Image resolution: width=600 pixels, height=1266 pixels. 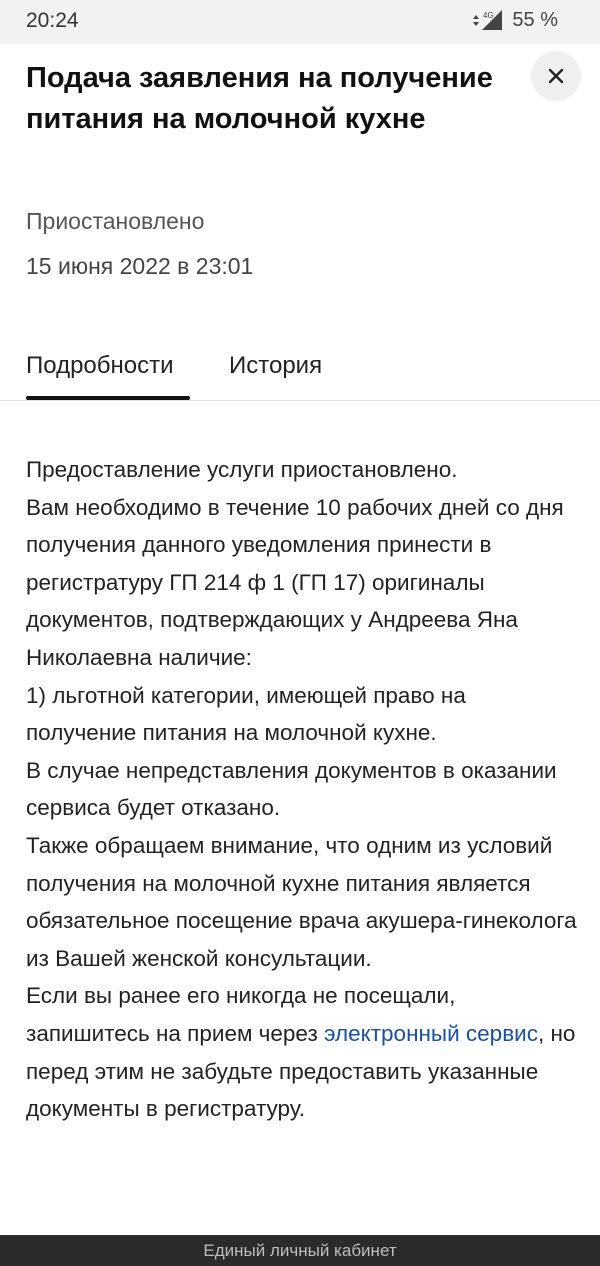 What do you see at coordinates (488, 15) in the screenshot?
I see `network-type-label: 4G` at bounding box center [488, 15].